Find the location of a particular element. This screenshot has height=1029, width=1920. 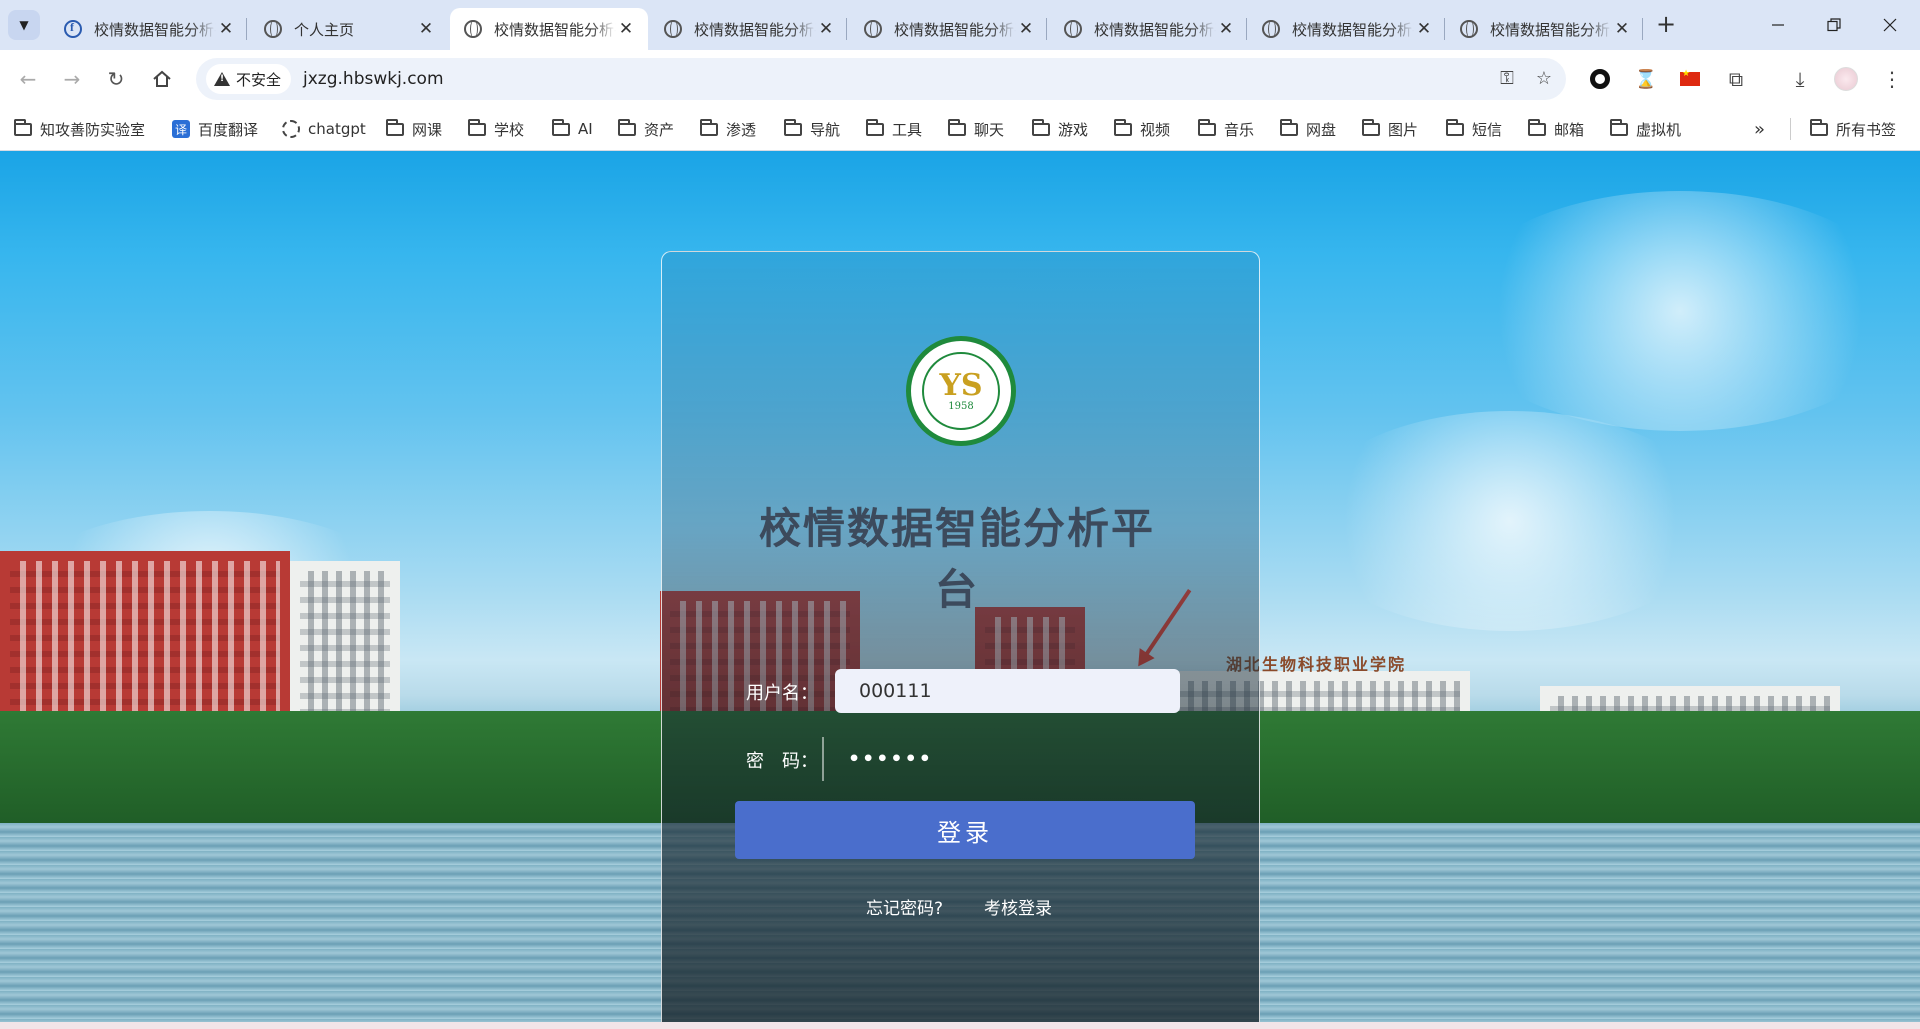

minimize-icon is located at coordinates (1778, 25).